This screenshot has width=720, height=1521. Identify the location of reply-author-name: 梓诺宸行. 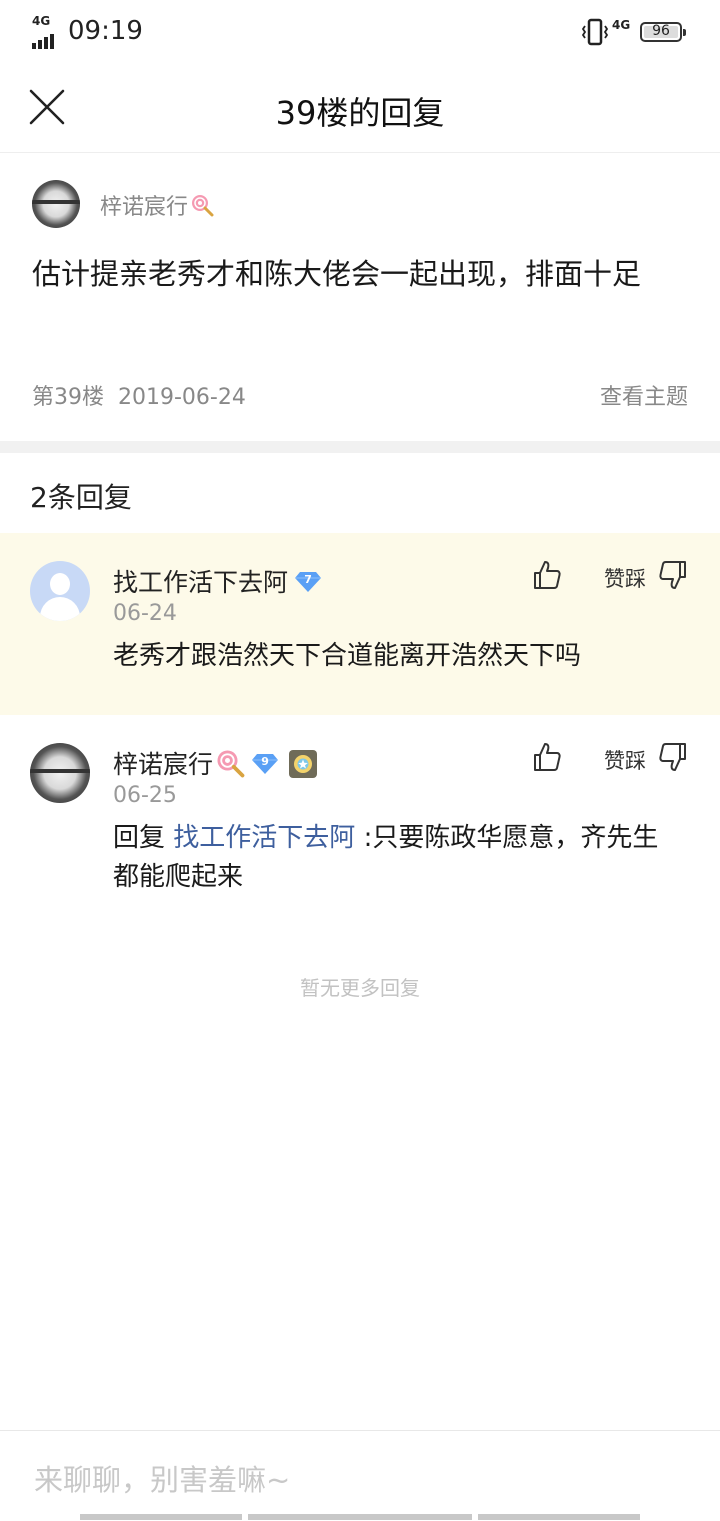
(163, 764).